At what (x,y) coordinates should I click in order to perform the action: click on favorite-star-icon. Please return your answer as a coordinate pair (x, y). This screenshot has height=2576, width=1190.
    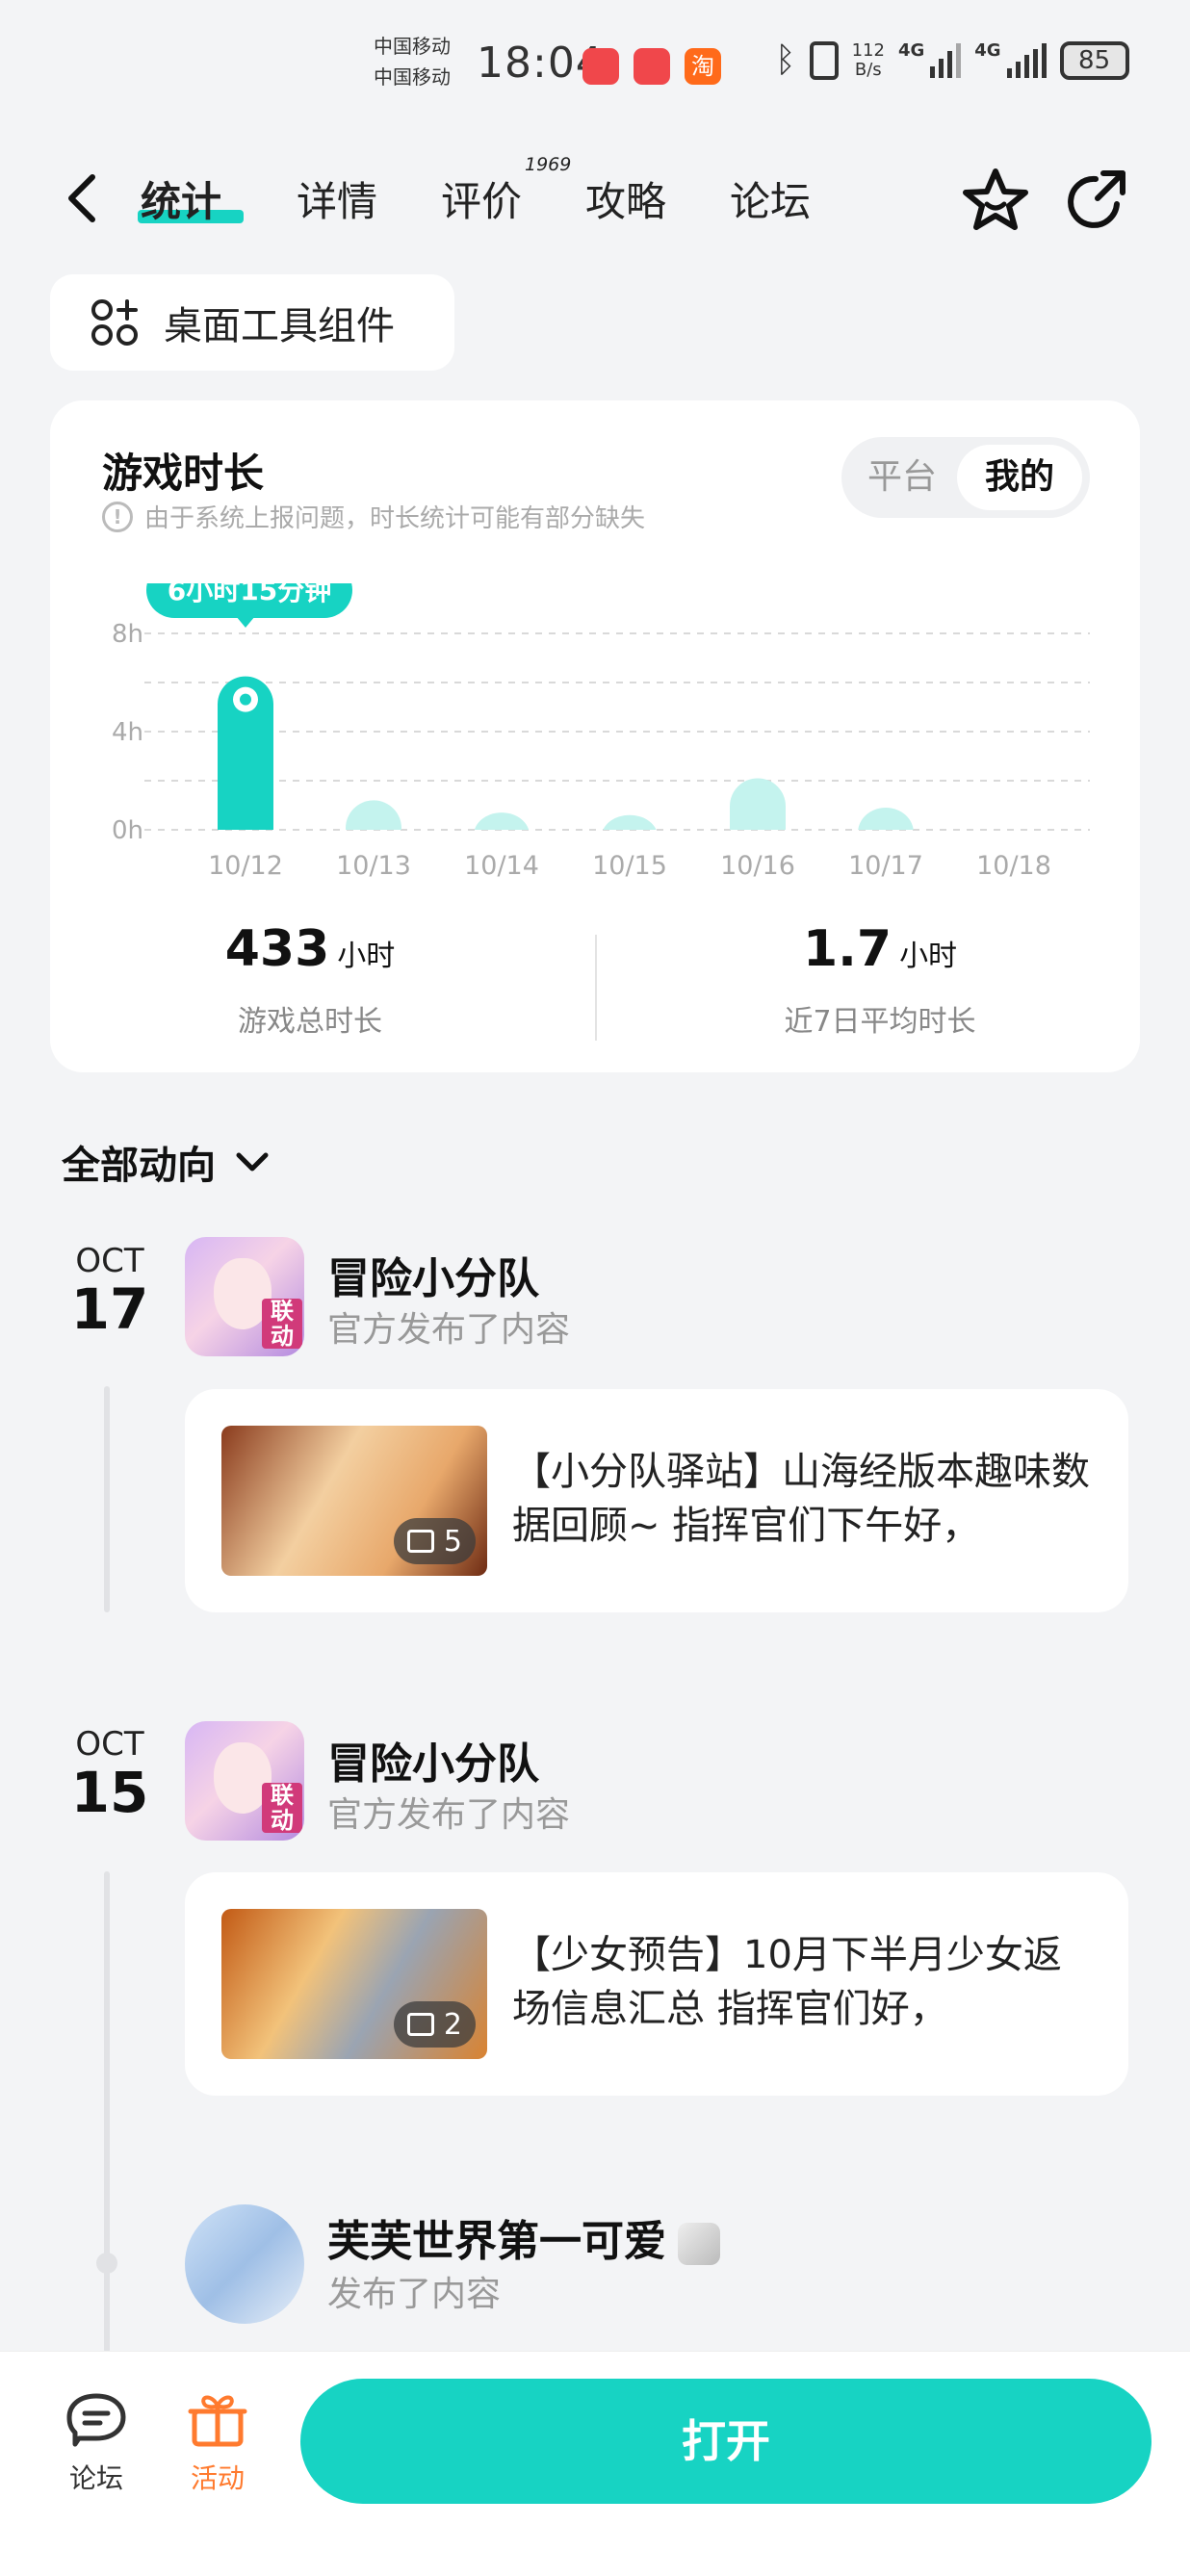
    Looking at the image, I should click on (996, 201).